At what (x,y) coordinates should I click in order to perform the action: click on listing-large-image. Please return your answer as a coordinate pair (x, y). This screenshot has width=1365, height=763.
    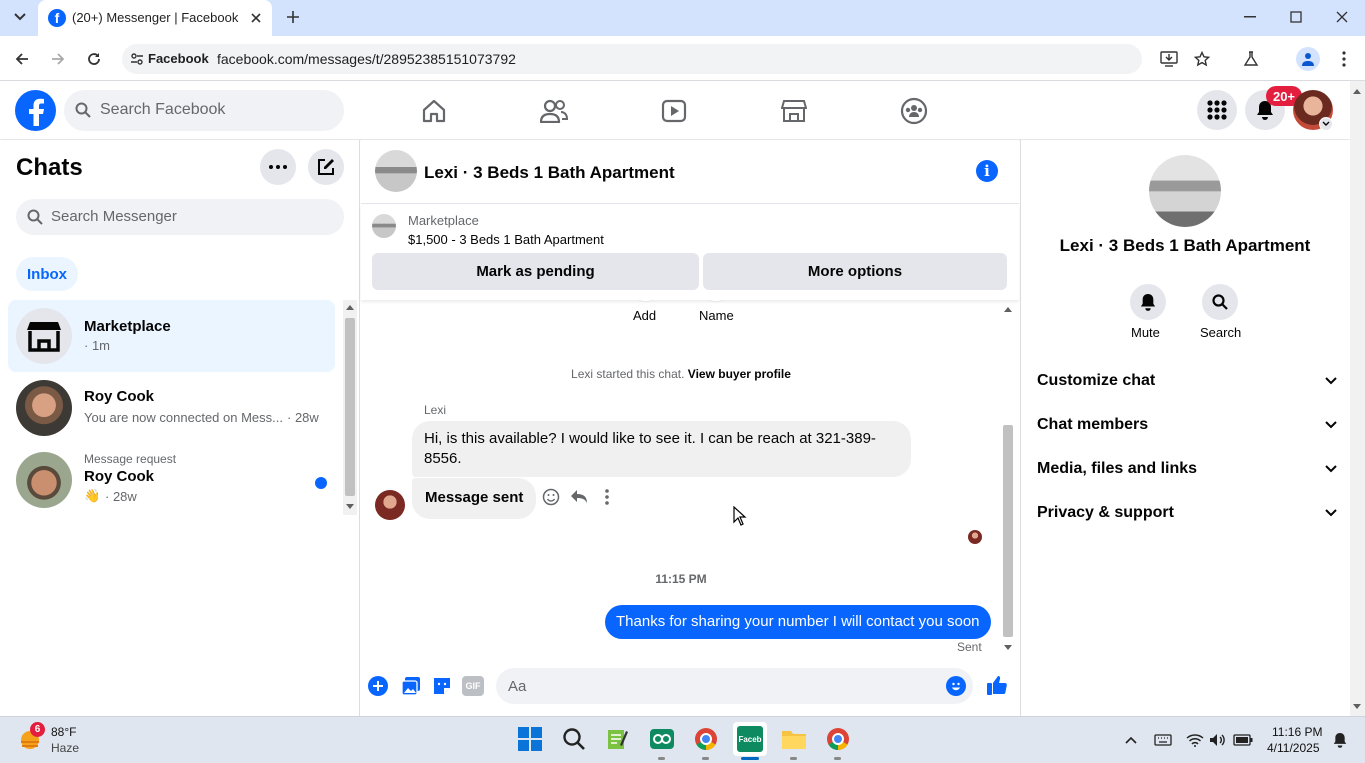
    Looking at the image, I should click on (1185, 191).